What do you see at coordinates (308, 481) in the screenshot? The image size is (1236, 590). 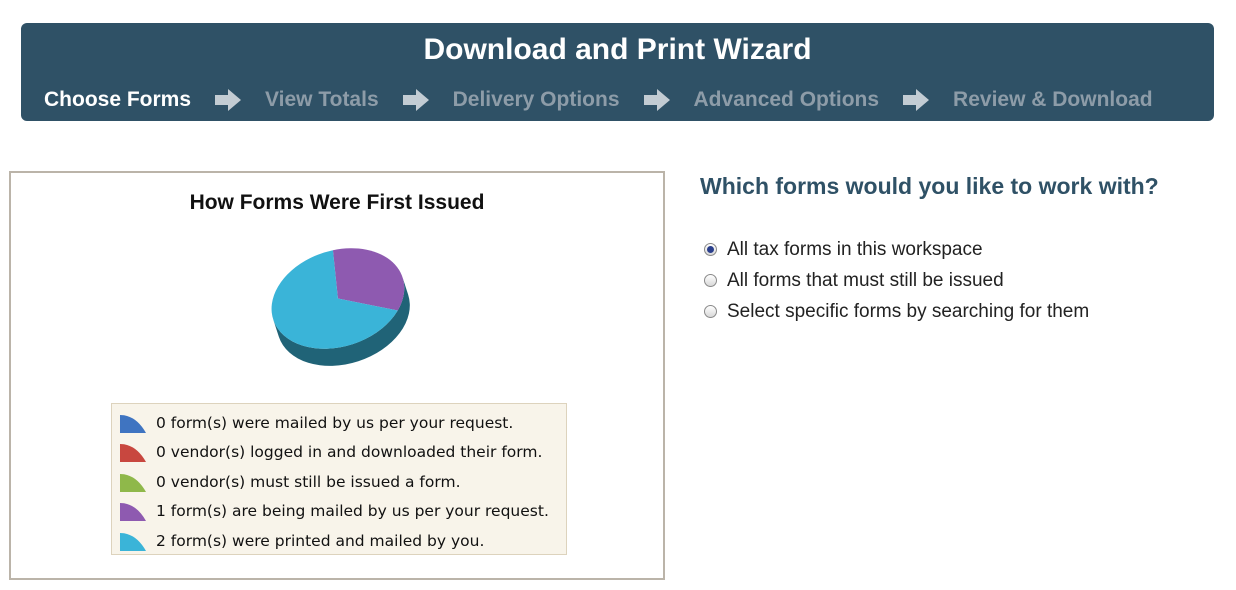 I see `legend-label: 0 vendor(s) must still be issued a form.` at bounding box center [308, 481].